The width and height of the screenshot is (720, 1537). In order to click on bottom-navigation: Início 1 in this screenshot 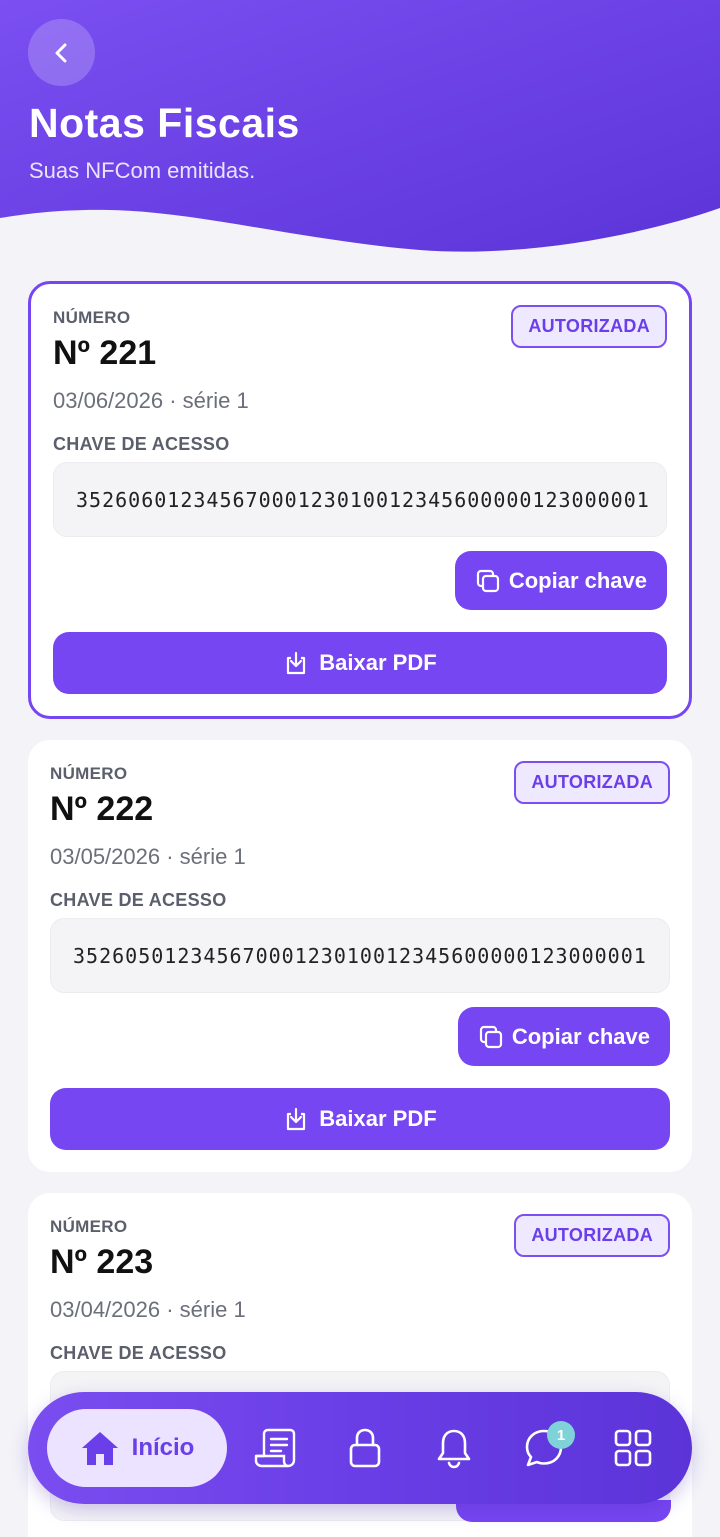, I will do `click(360, 1448)`.